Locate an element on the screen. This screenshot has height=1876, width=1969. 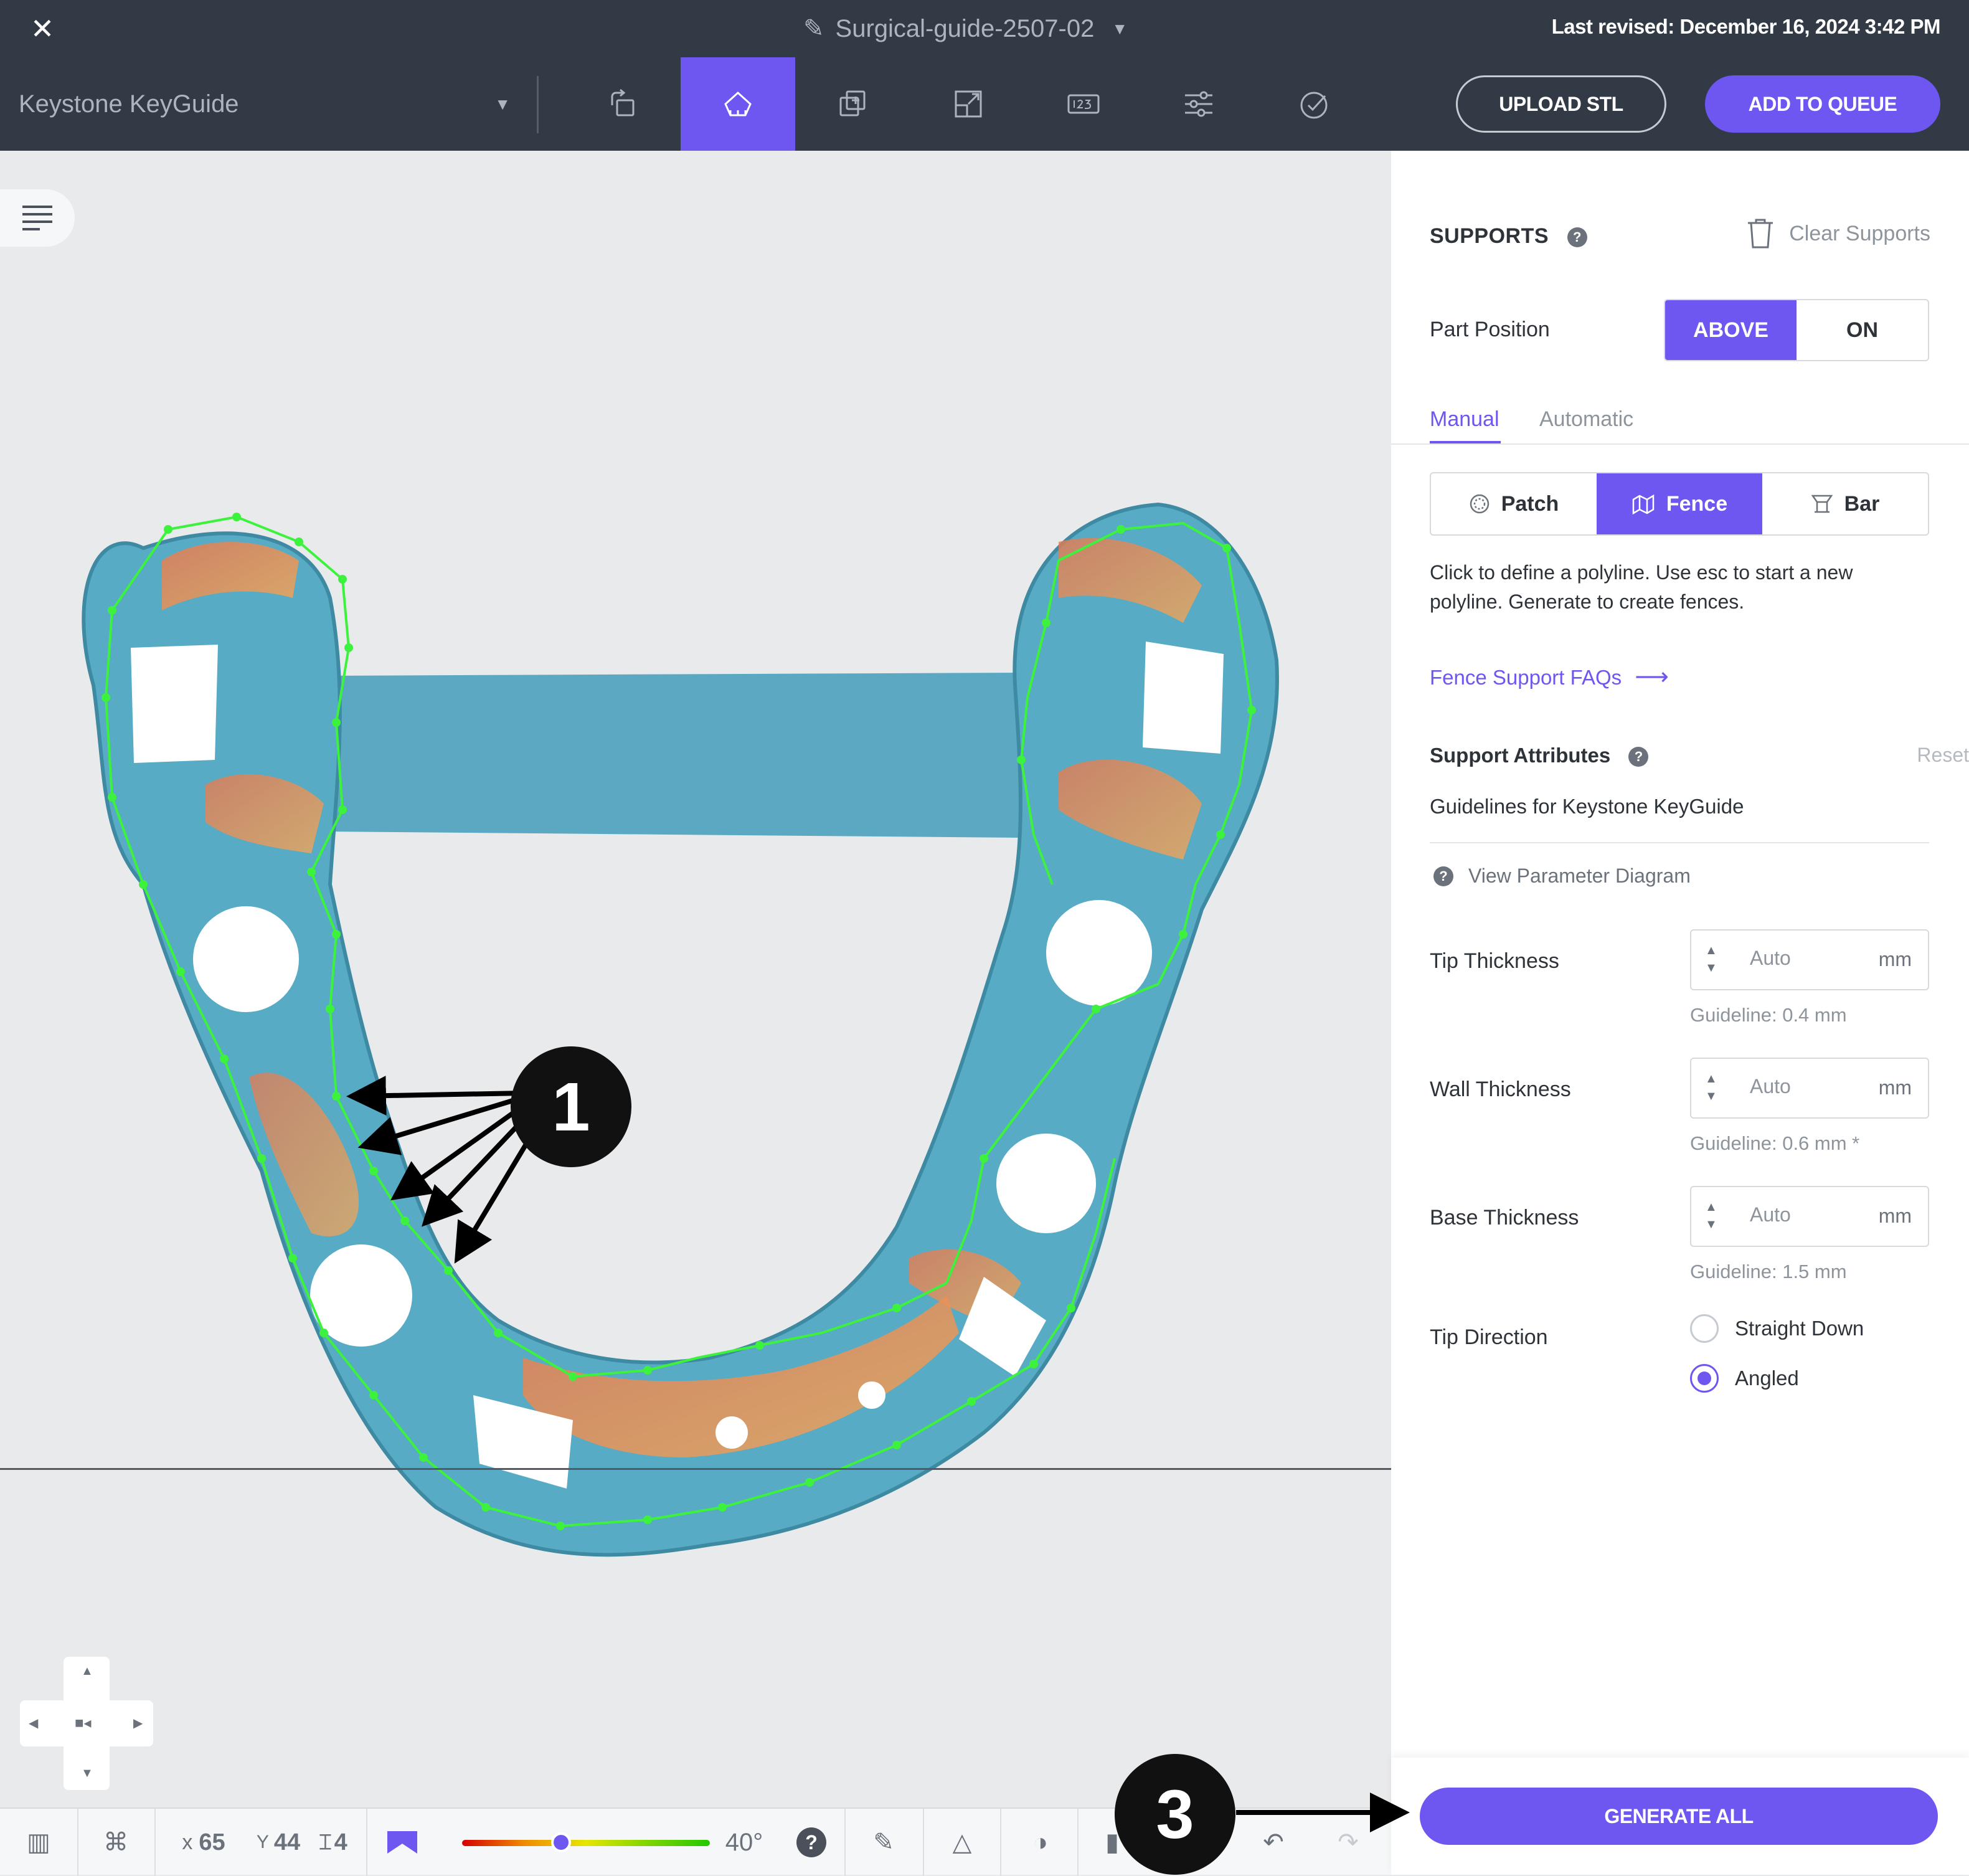
camera-icon: ■◂ is located at coordinates (83, 1723).